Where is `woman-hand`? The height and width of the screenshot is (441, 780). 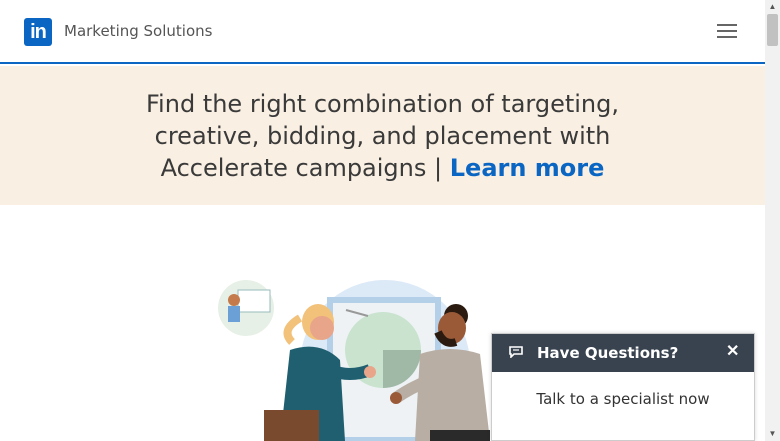
woman-hand is located at coordinates (370, 372).